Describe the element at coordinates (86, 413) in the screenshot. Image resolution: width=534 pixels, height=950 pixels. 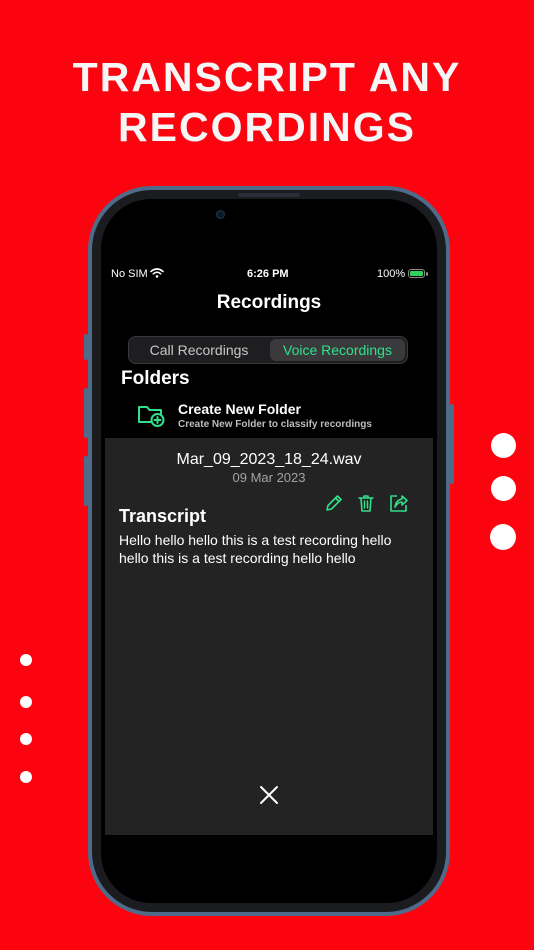
I see `volume-up-button` at that location.